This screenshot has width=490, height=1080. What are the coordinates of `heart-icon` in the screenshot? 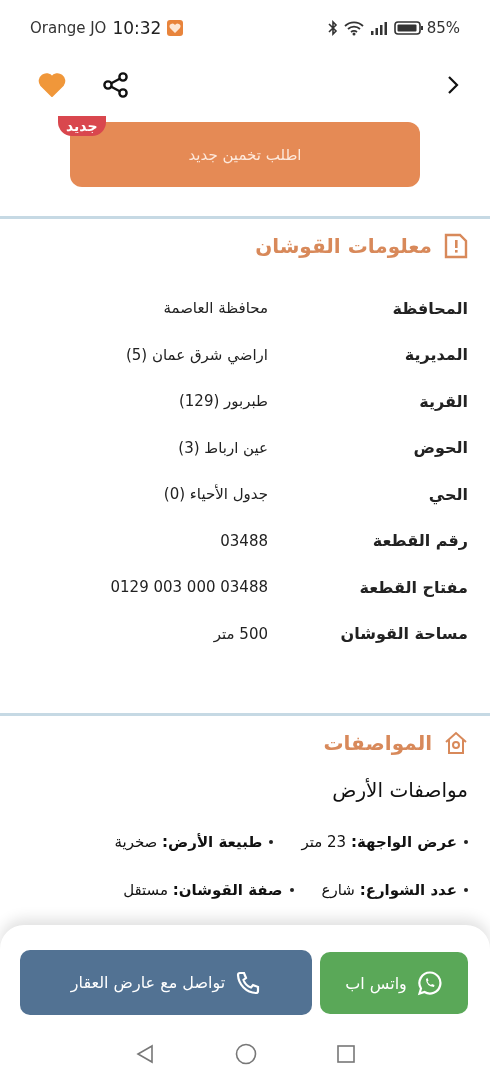 It's located at (52, 85).